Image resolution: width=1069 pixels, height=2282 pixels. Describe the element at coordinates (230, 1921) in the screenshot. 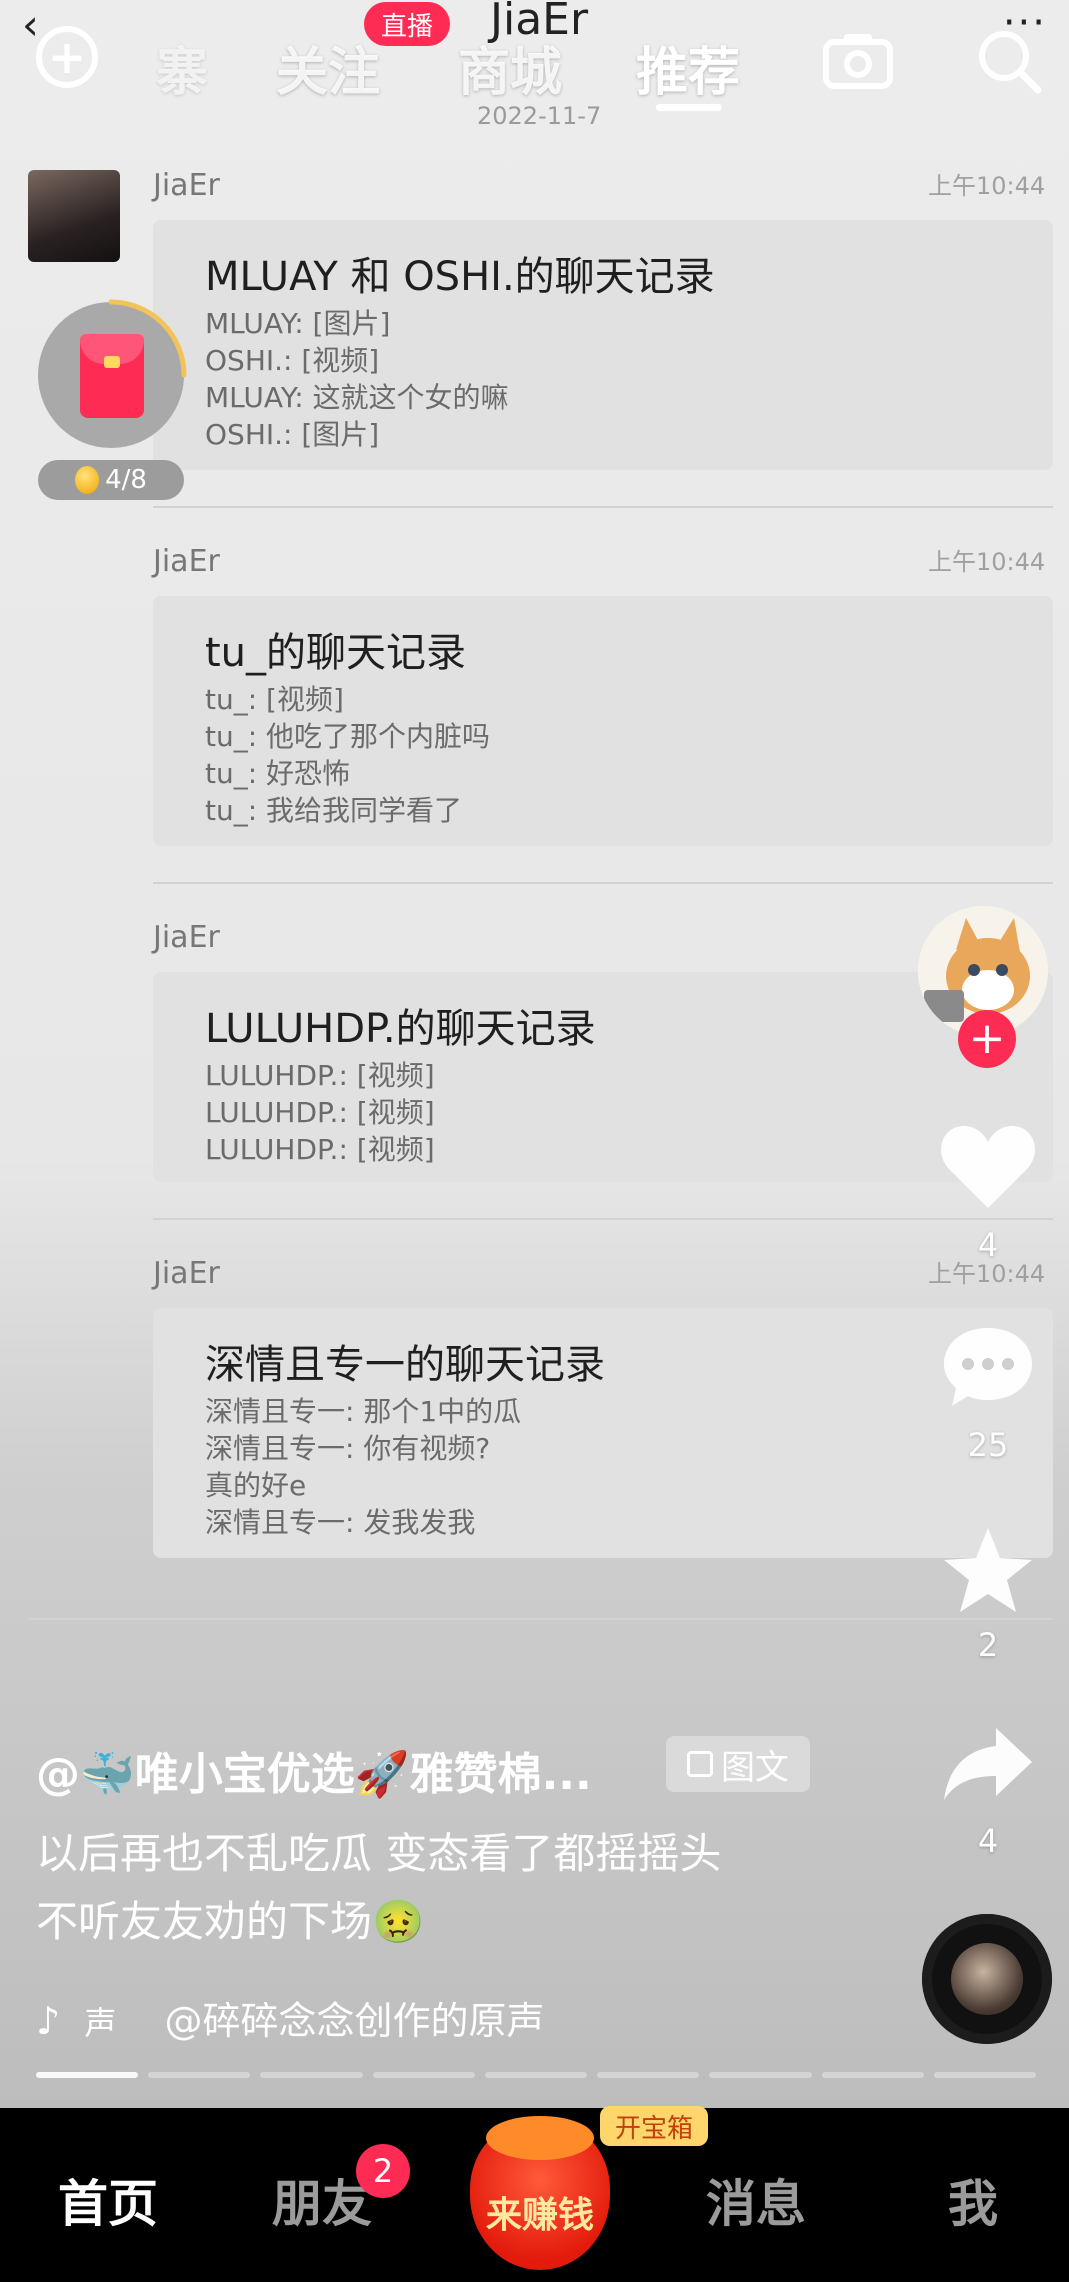

I see `caption-line: 不听友友劝的下场🤢` at that location.